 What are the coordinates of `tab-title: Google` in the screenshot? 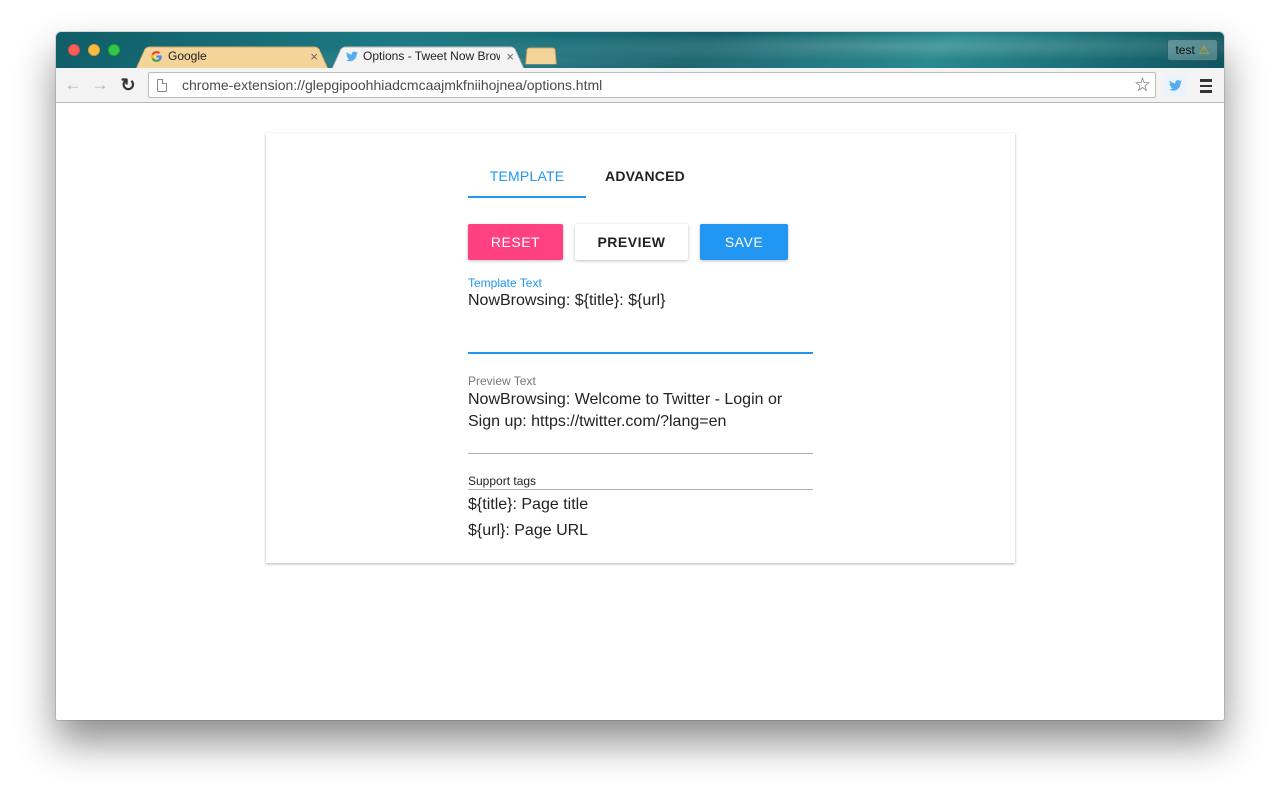 It's located at (236, 56).